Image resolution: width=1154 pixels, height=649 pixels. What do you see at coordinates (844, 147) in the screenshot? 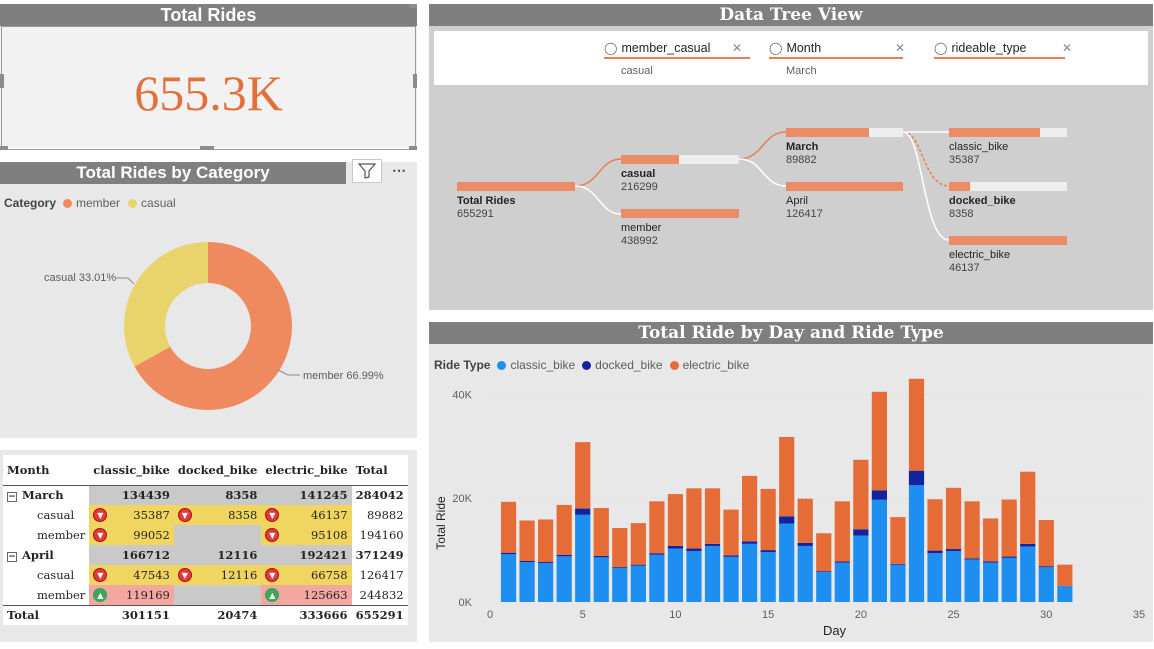
I see `tree-node-march: March 89882` at bounding box center [844, 147].